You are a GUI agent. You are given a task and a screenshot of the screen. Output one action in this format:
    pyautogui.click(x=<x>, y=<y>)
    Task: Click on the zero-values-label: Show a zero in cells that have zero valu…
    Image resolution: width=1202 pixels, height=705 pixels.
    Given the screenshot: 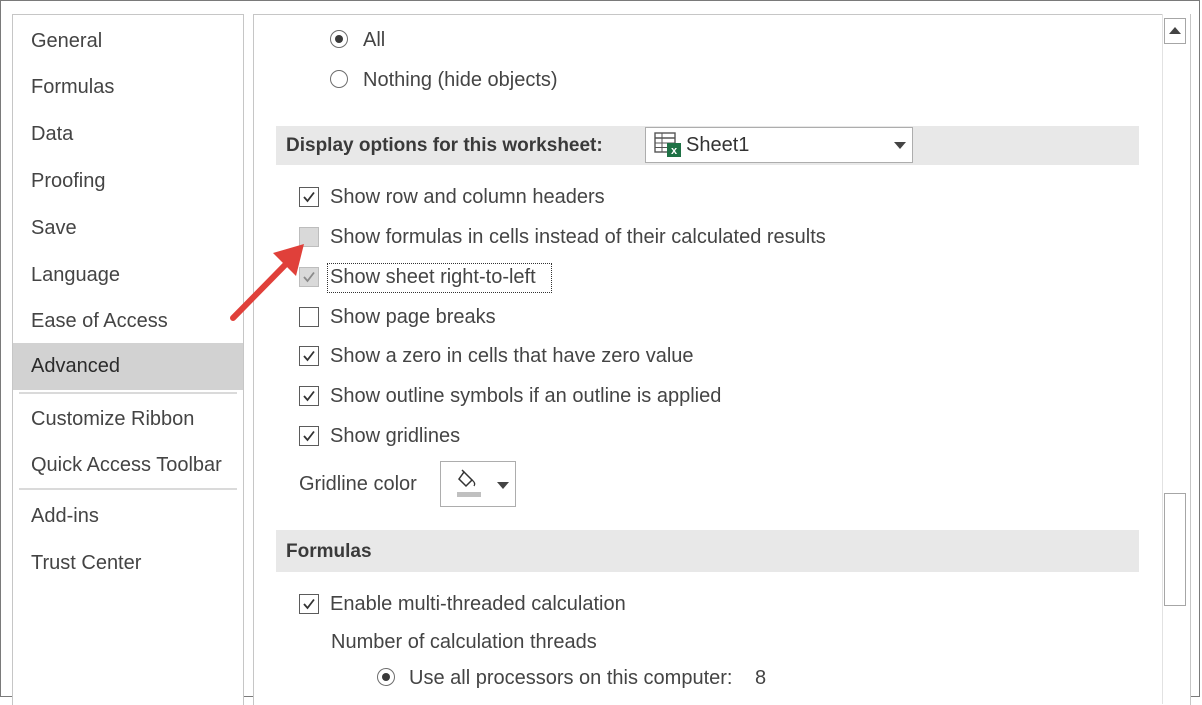 What is the action you would take?
    pyautogui.click(x=512, y=356)
    